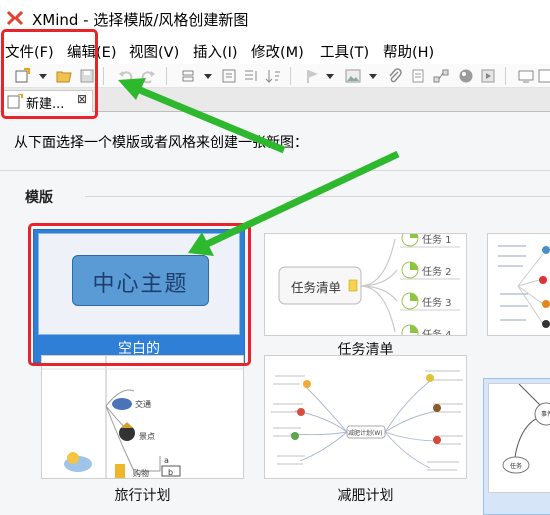 The height and width of the screenshot is (515, 550). I want to click on toolbar, so click(275, 76).